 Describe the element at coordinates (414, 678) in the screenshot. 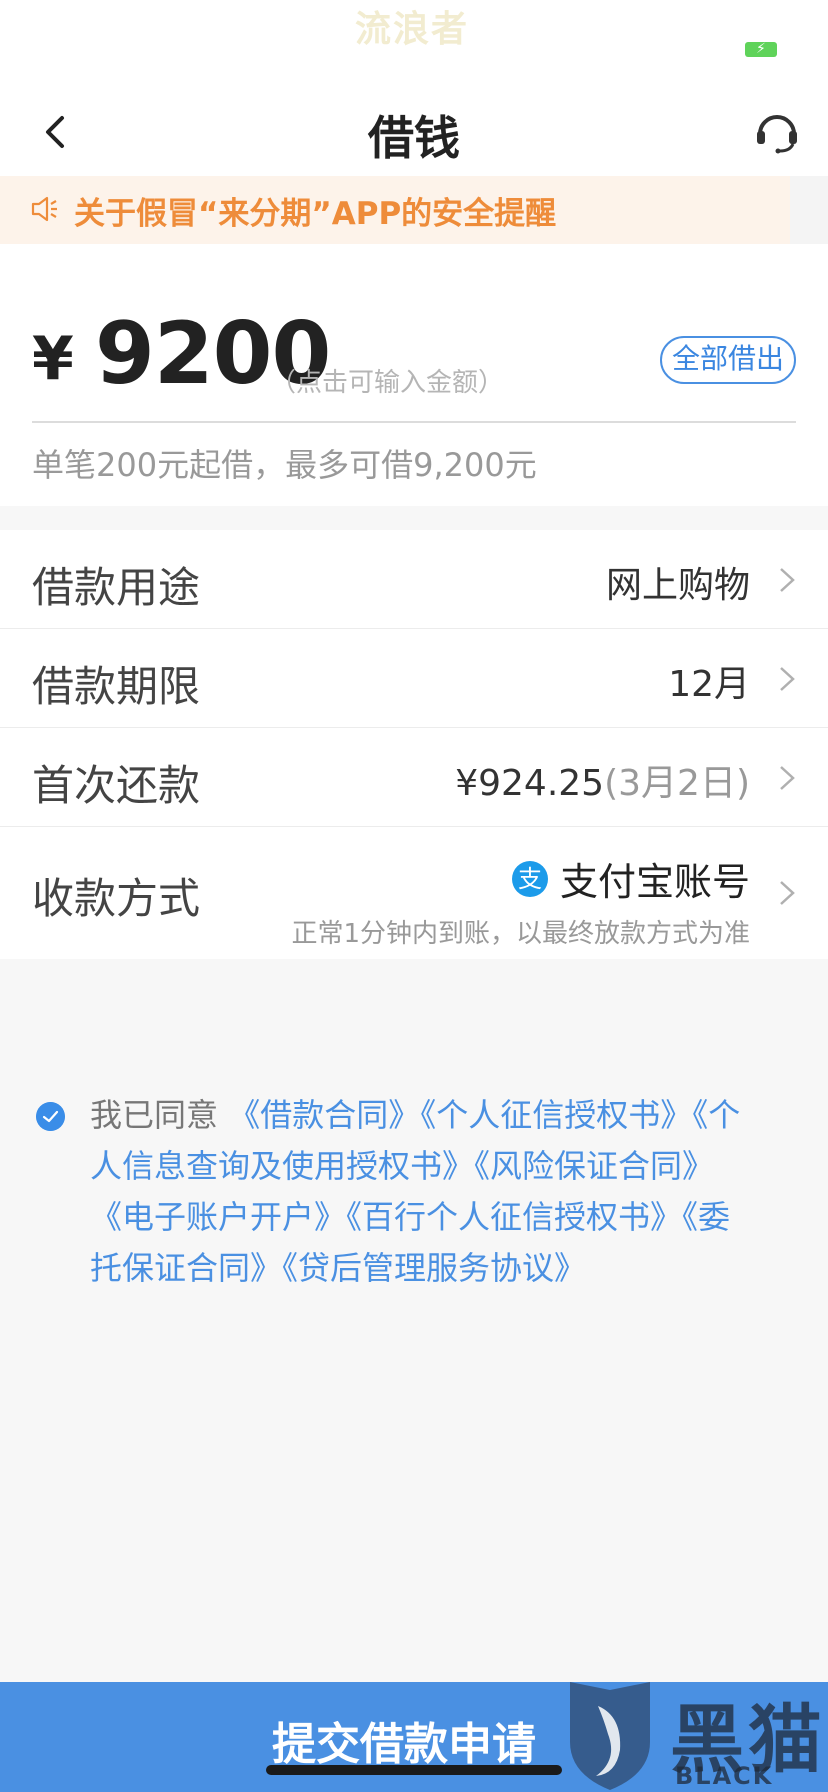

I see `option-loan-term: 借款期限 12月` at that location.